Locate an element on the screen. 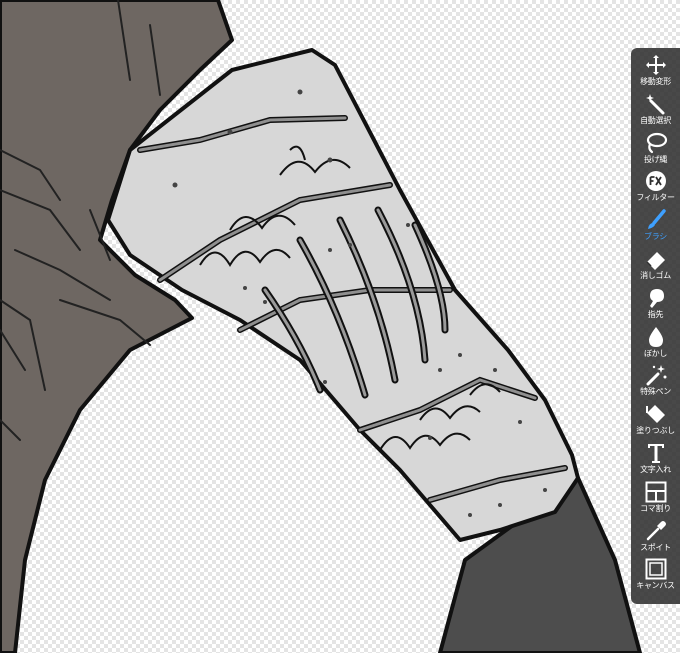 Image resolution: width=680 pixels, height=653 pixels. tool-lasso: 投げ縄 is located at coordinates (655, 150).